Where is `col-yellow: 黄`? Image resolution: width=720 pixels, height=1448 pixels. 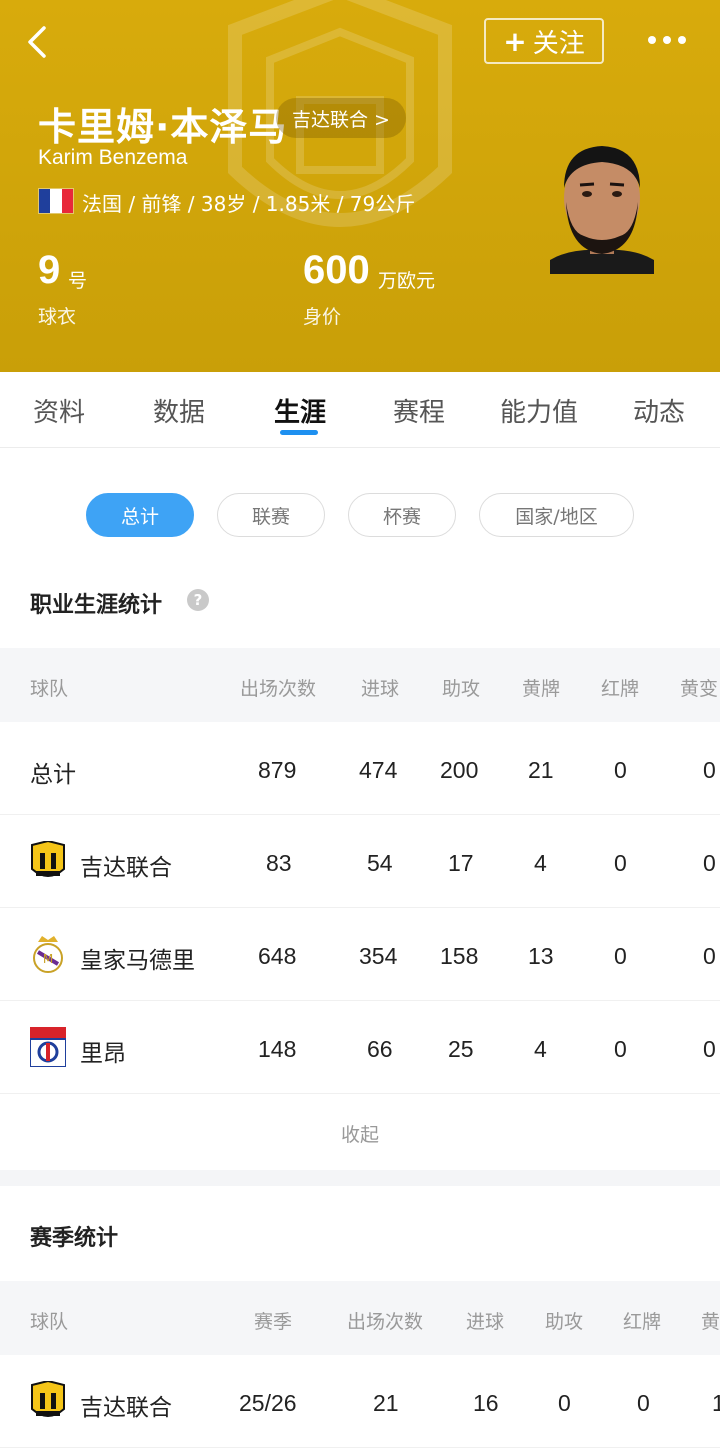 col-yellow: 黄 is located at coordinates (710, 1322).